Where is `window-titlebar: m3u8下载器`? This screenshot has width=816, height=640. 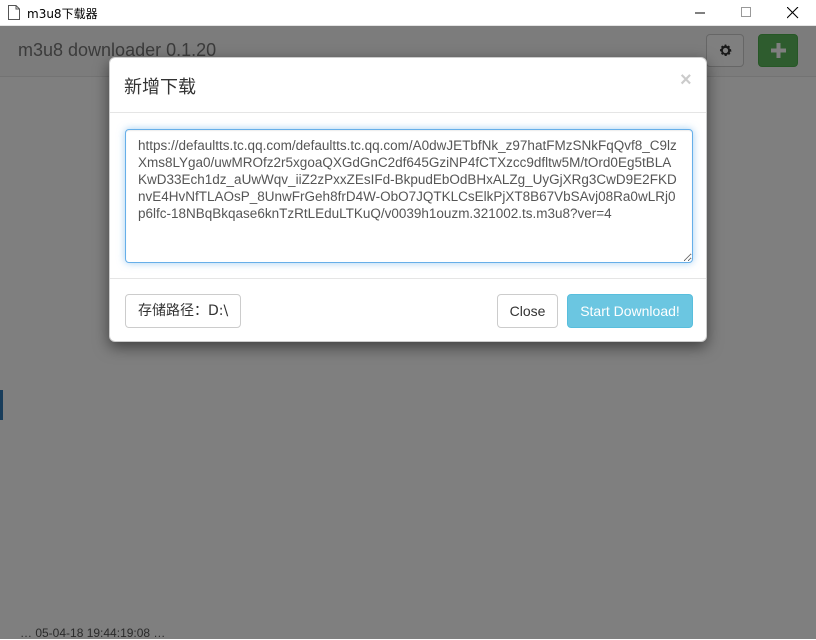 window-titlebar: m3u8下载器 is located at coordinates (408, 13).